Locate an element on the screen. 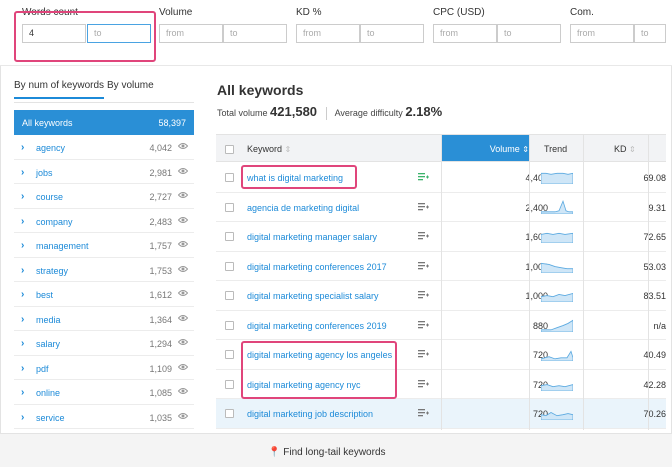 Image resolution: width=672 pixels, height=467 pixels. tab-by-num-keywords: By num of keywords is located at coordinates (59, 89).